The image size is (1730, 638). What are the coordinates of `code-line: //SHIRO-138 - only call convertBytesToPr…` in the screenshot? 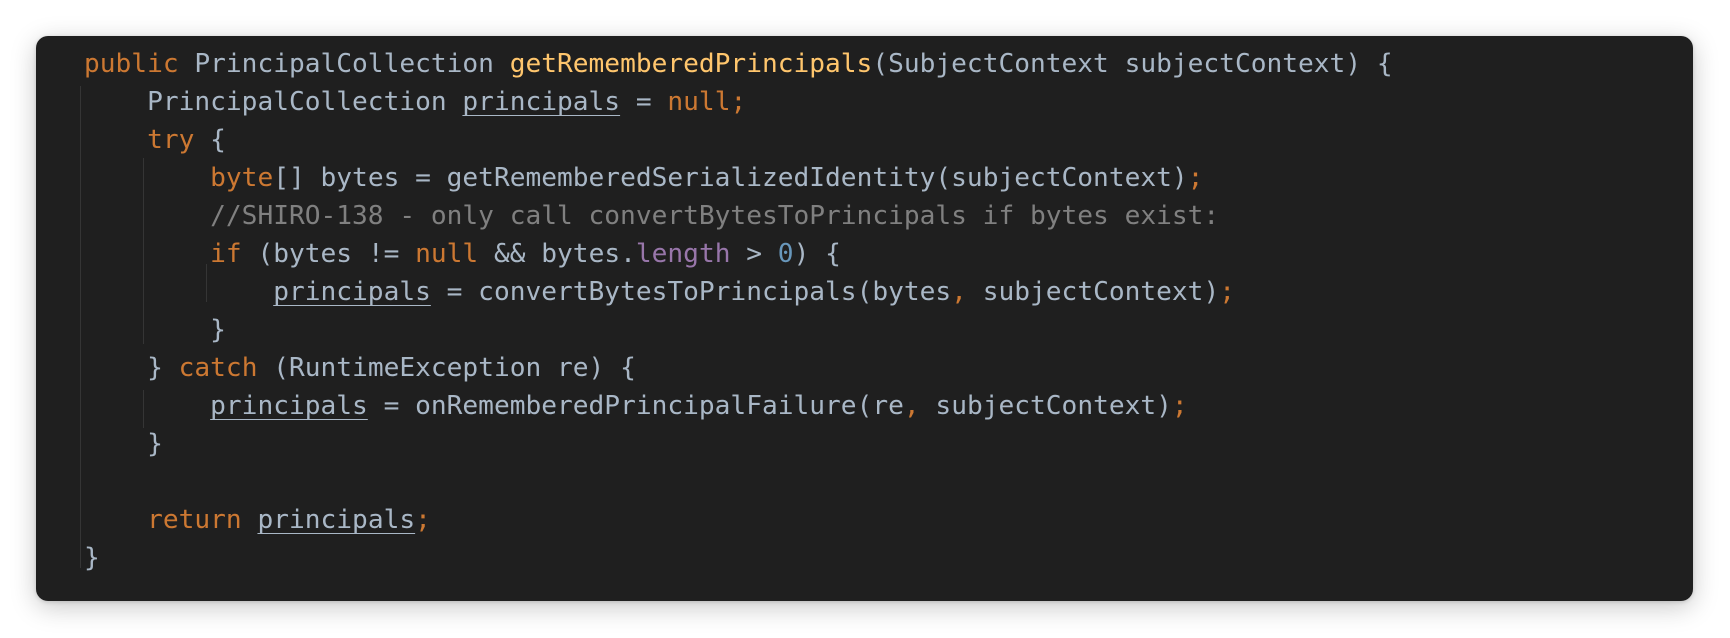 It's located at (738, 216).